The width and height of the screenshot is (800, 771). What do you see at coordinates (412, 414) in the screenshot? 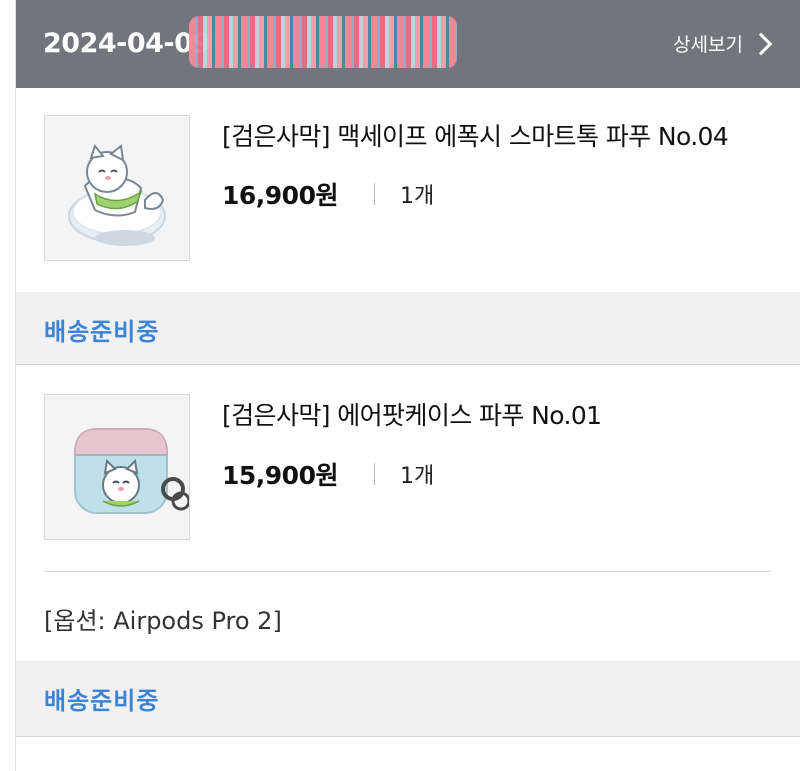
I see `product-name: [검은사막] 에어팟케이스 파푸 No.01` at bounding box center [412, 414].